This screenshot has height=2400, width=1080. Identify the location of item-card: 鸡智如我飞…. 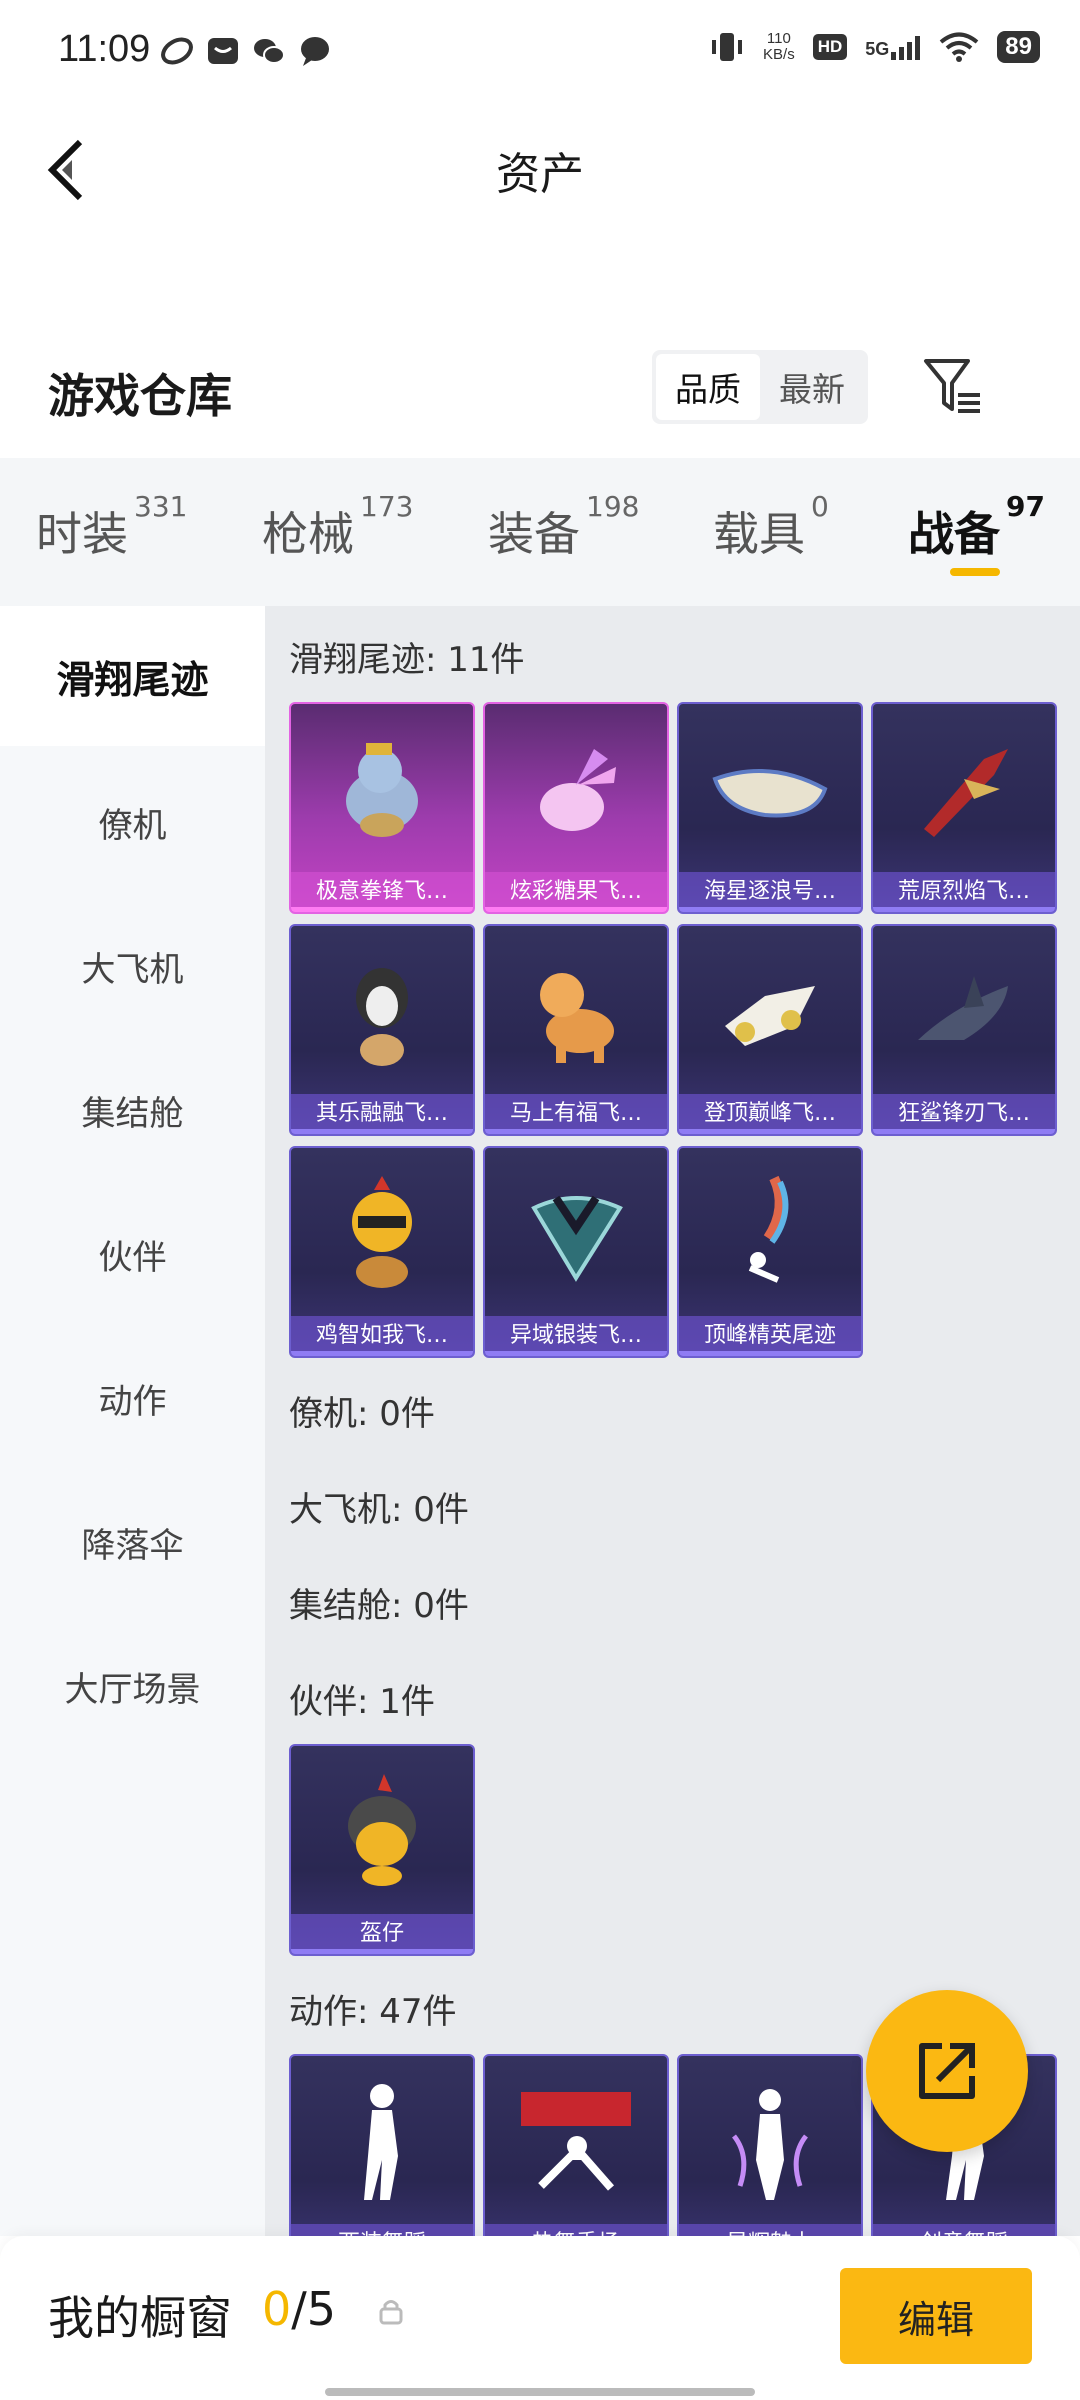
(382, 1252).